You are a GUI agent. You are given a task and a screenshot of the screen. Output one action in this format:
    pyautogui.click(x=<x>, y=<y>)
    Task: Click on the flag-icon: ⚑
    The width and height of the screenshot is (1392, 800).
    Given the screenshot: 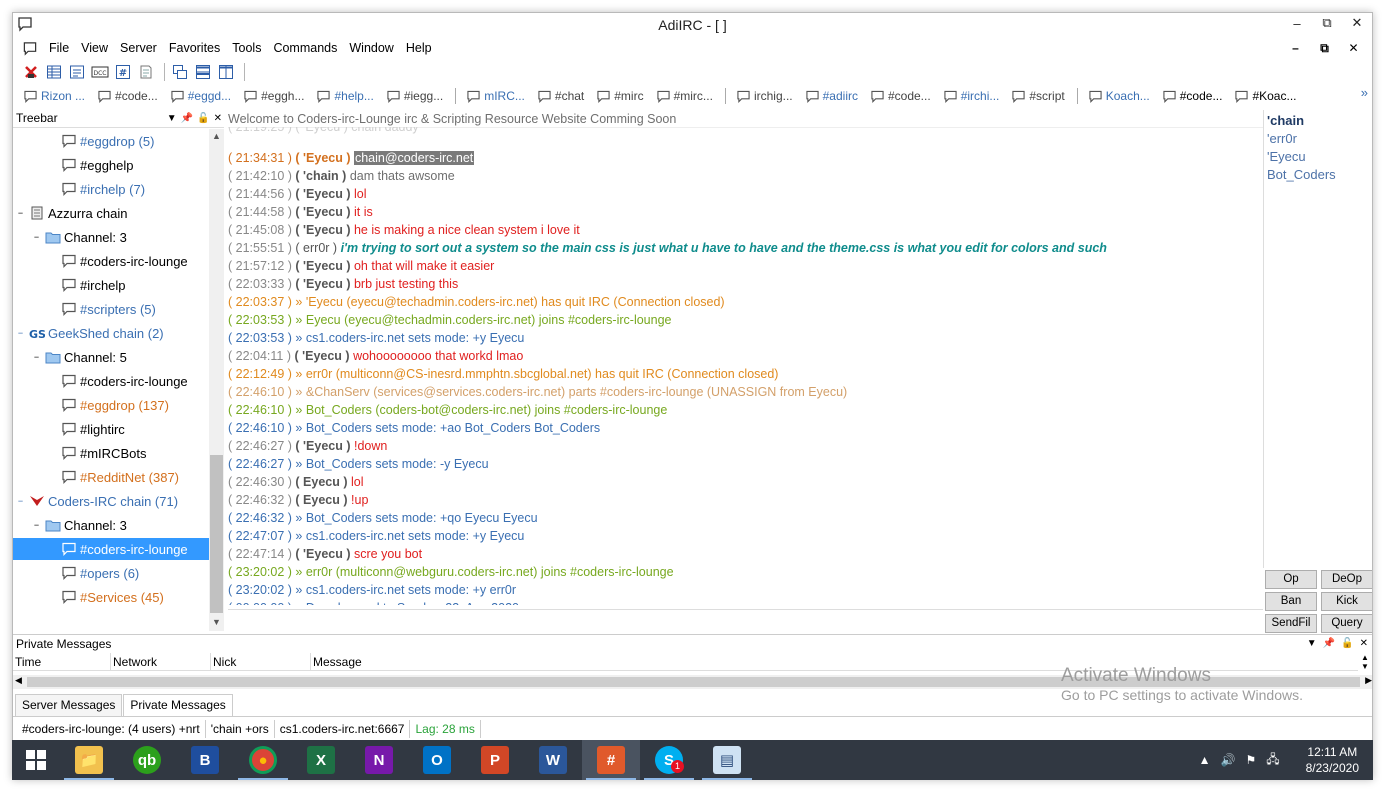 What is the action you would take?
    pyautogui.click(x=1250, y=760)
    